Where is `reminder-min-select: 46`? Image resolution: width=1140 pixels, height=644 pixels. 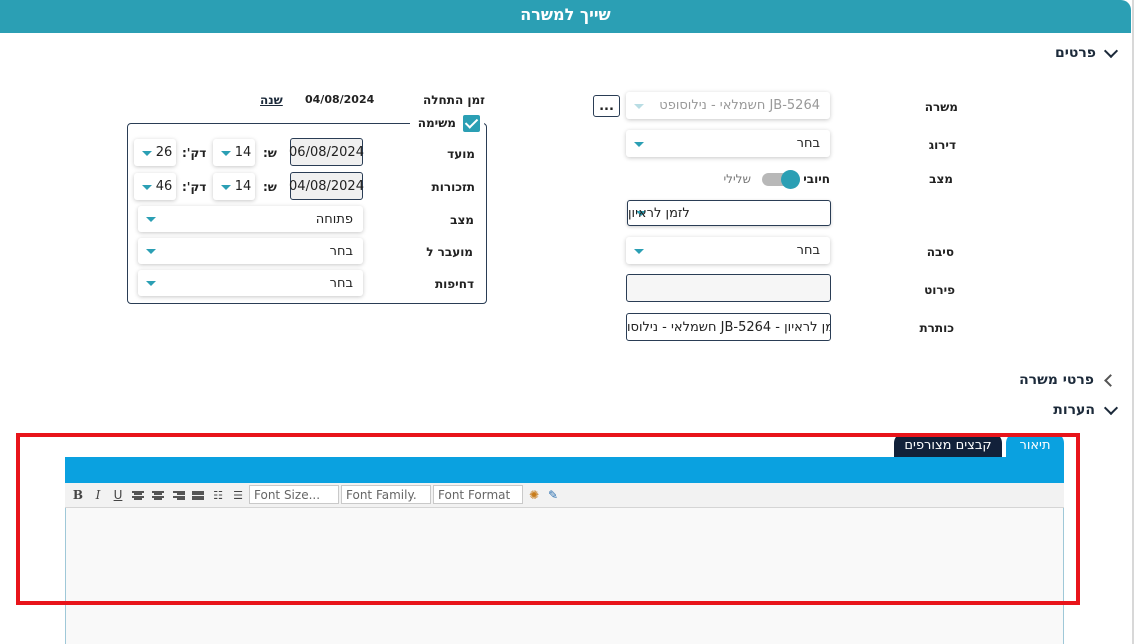
reminder-min-select: 46 is located at coordinates (155, 186).